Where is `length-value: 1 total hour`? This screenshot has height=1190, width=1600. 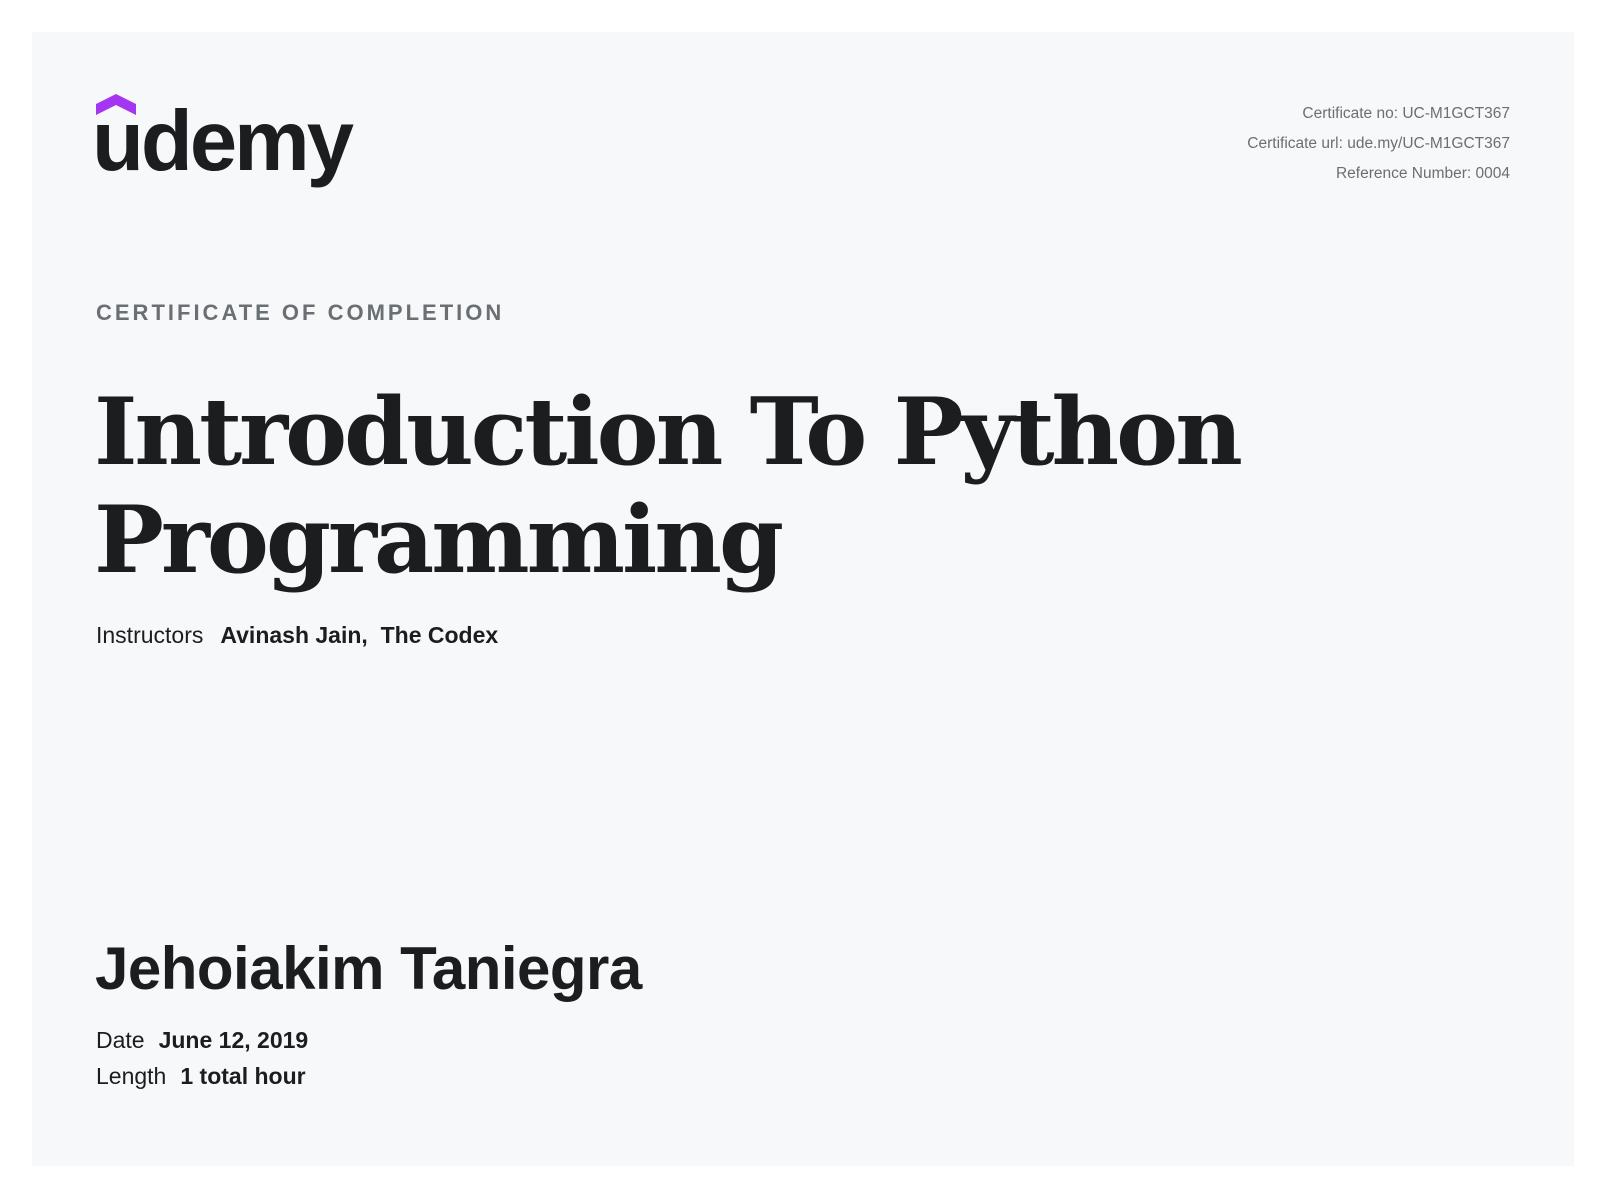 length-value: 1 total hour is located at coordinates (243, 1076).